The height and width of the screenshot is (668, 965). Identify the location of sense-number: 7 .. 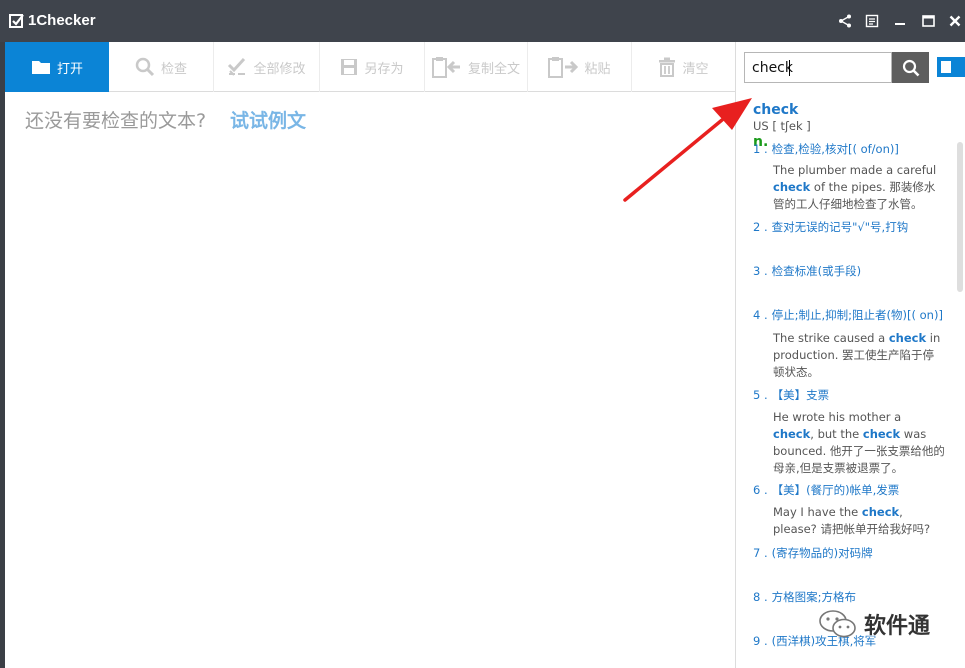
(760, 553).